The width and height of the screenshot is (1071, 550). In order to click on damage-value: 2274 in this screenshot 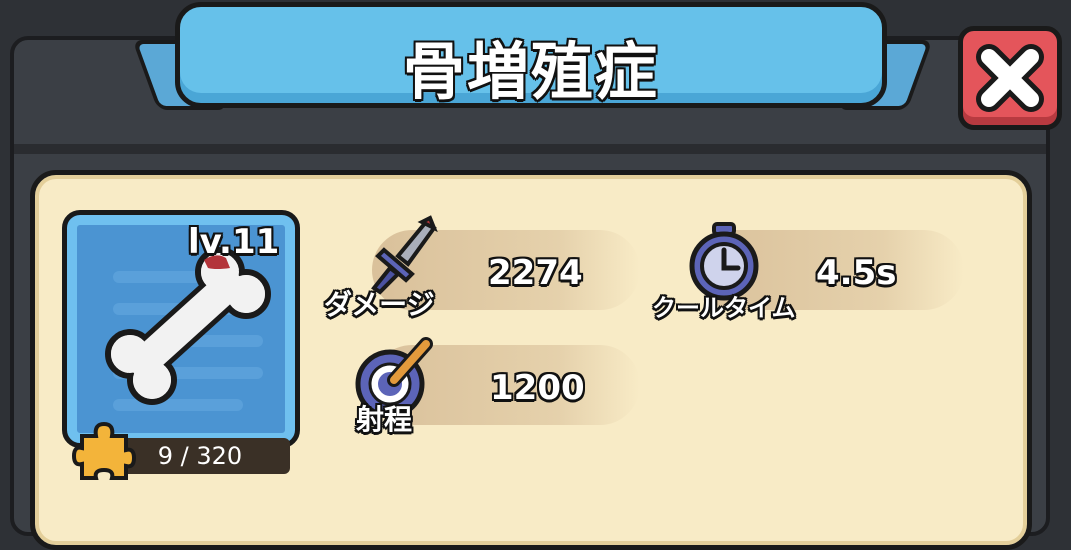, I will do `click(535, 273)`.